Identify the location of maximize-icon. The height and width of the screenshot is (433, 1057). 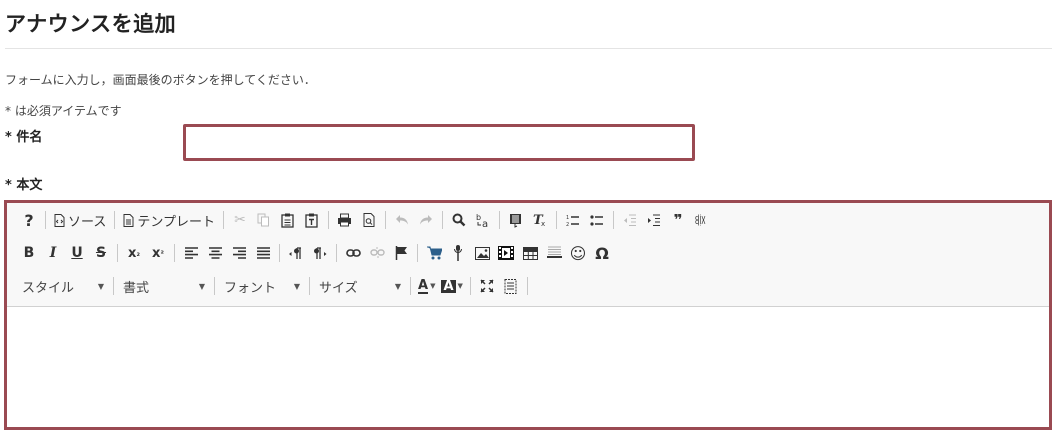
(487, 286).